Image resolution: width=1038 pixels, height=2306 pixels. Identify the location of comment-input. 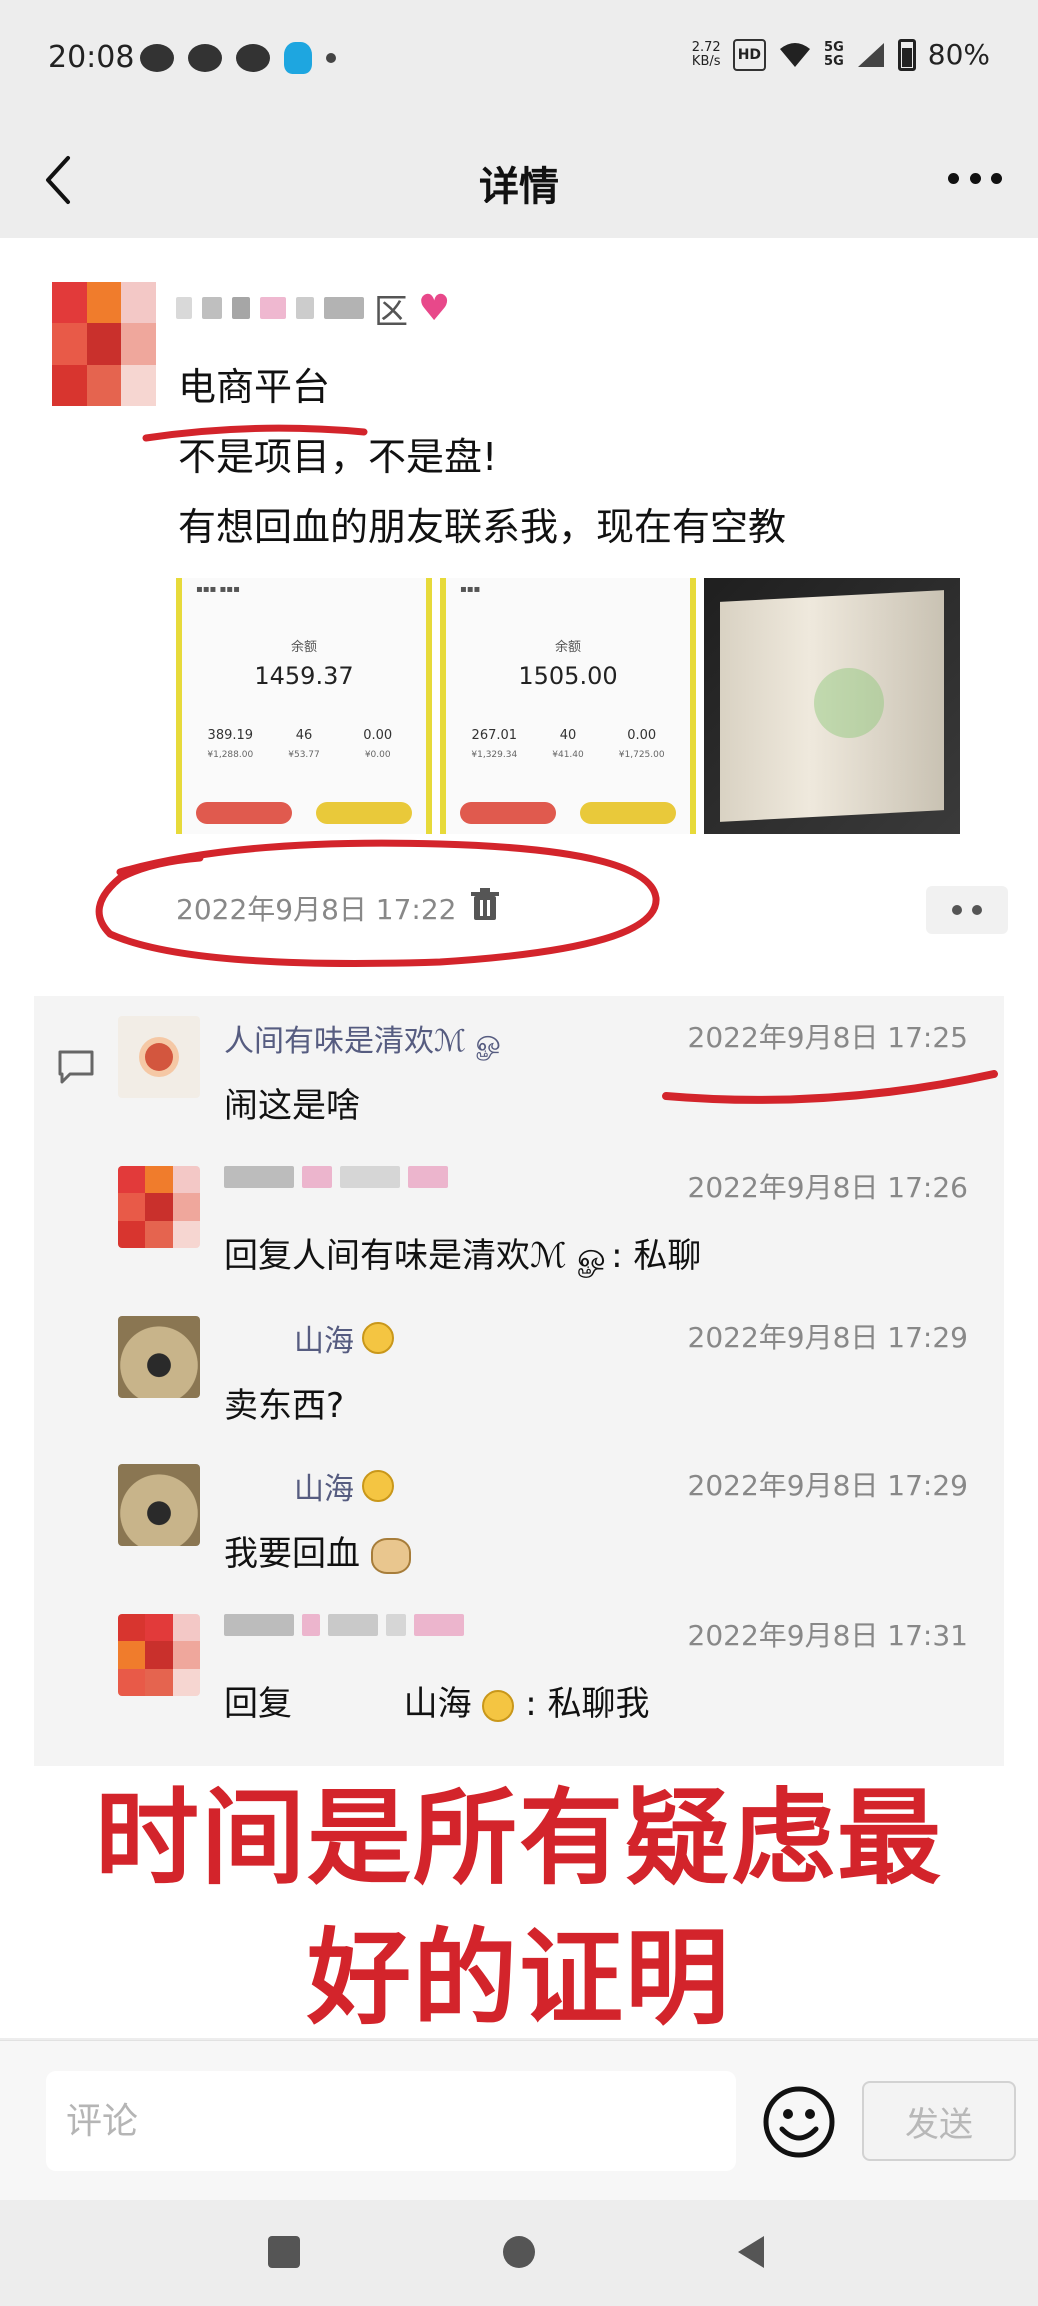
(391, 2121).